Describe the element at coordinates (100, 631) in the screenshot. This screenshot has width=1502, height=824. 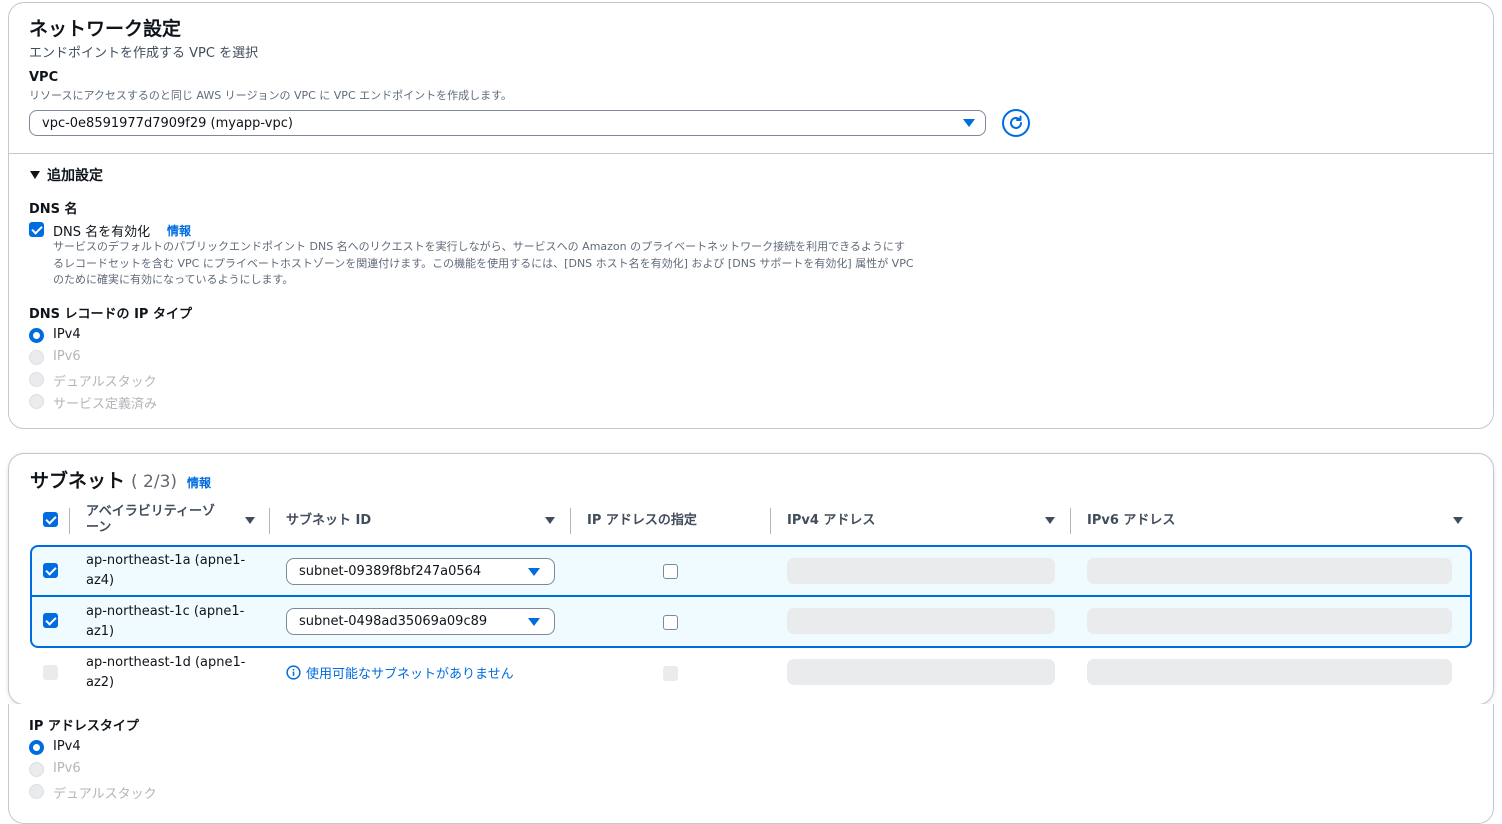
I see `row-az-line-2: az1)` at that location.